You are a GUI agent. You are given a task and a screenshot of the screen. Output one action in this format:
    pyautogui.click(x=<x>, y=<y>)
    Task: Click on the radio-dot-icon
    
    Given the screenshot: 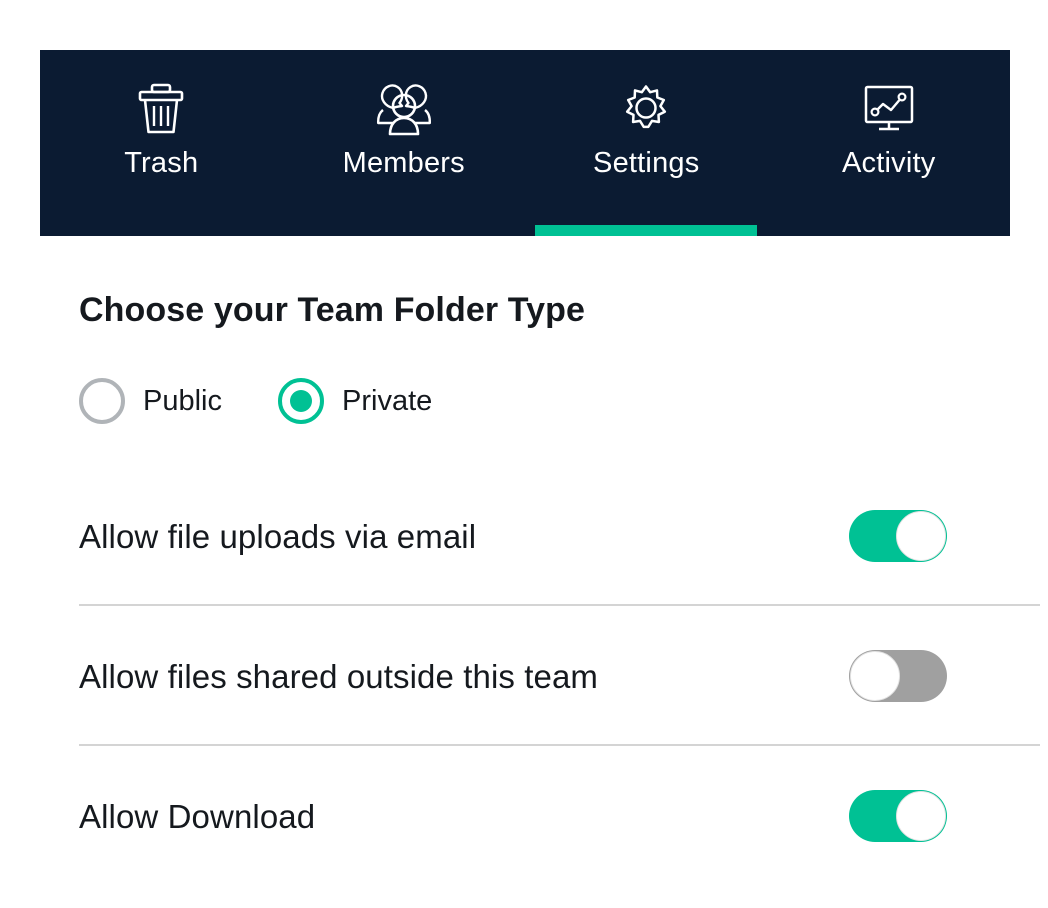 What is the action you would take?
    pyautogui.click(x=301, y=401)
    